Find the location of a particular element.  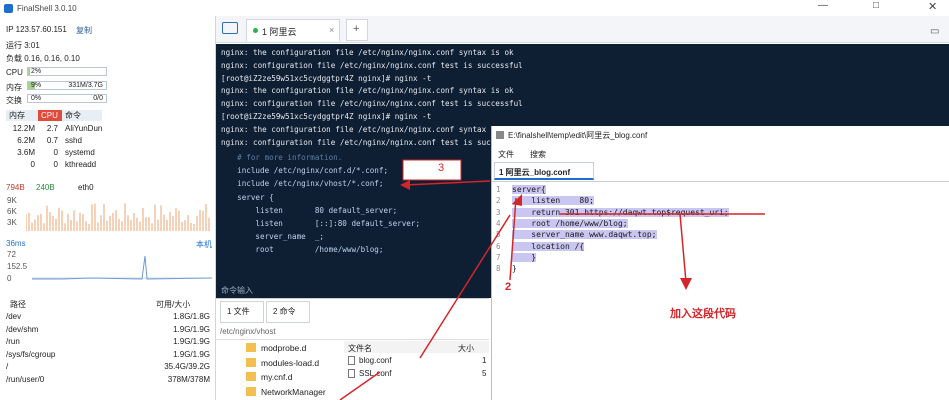

annotation-2: 2 is located at coordinates (508, 287).